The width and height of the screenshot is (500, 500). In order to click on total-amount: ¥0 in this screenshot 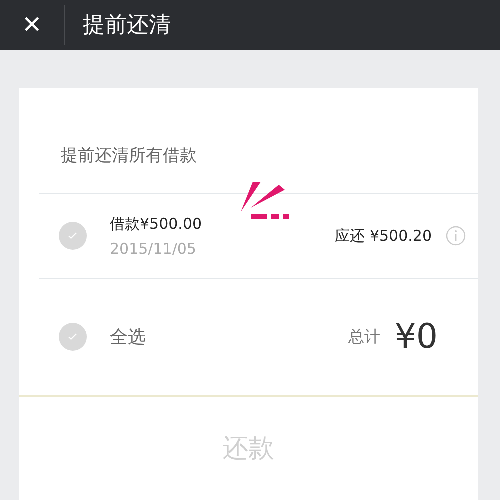, I will do `click(416, 337)`.